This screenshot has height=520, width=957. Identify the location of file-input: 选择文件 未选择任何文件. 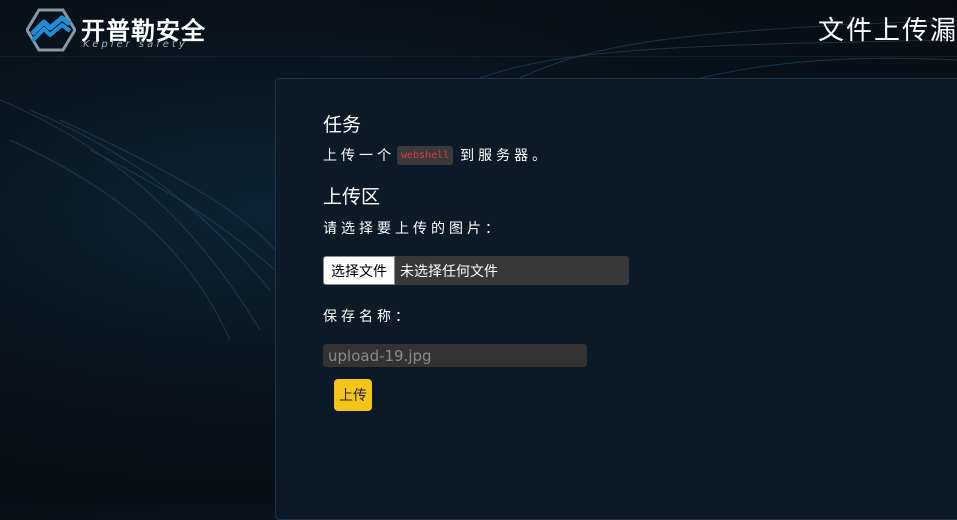
(476, 270).